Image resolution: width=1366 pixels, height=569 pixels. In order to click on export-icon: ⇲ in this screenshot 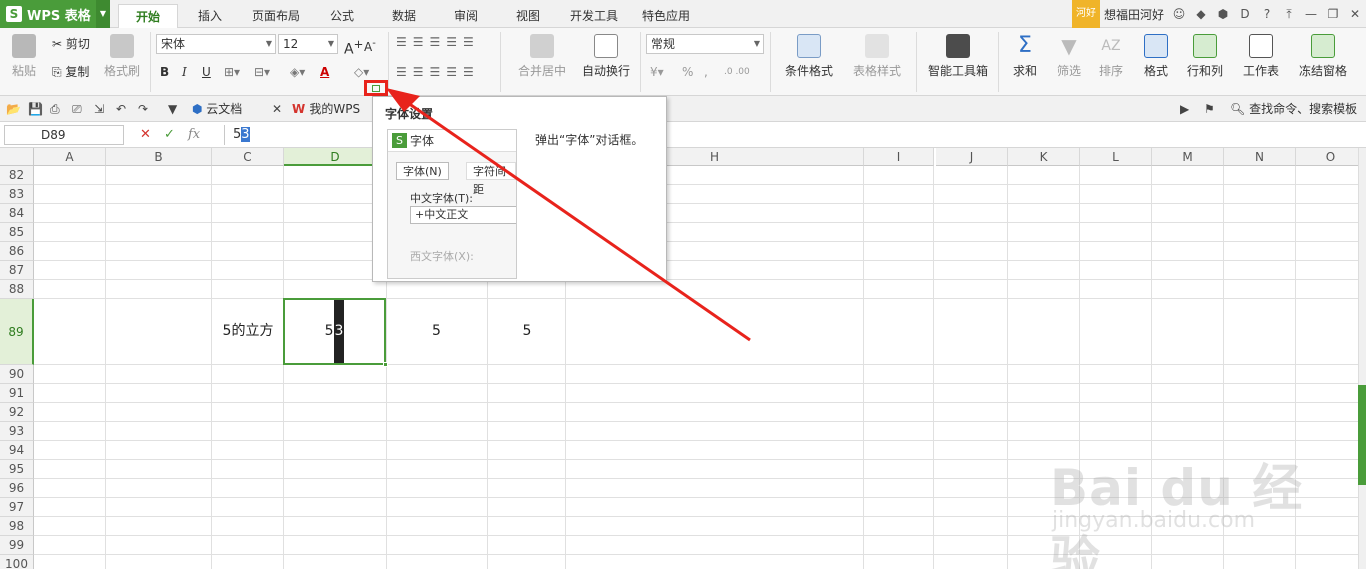, I will do `click(99, 109)`.